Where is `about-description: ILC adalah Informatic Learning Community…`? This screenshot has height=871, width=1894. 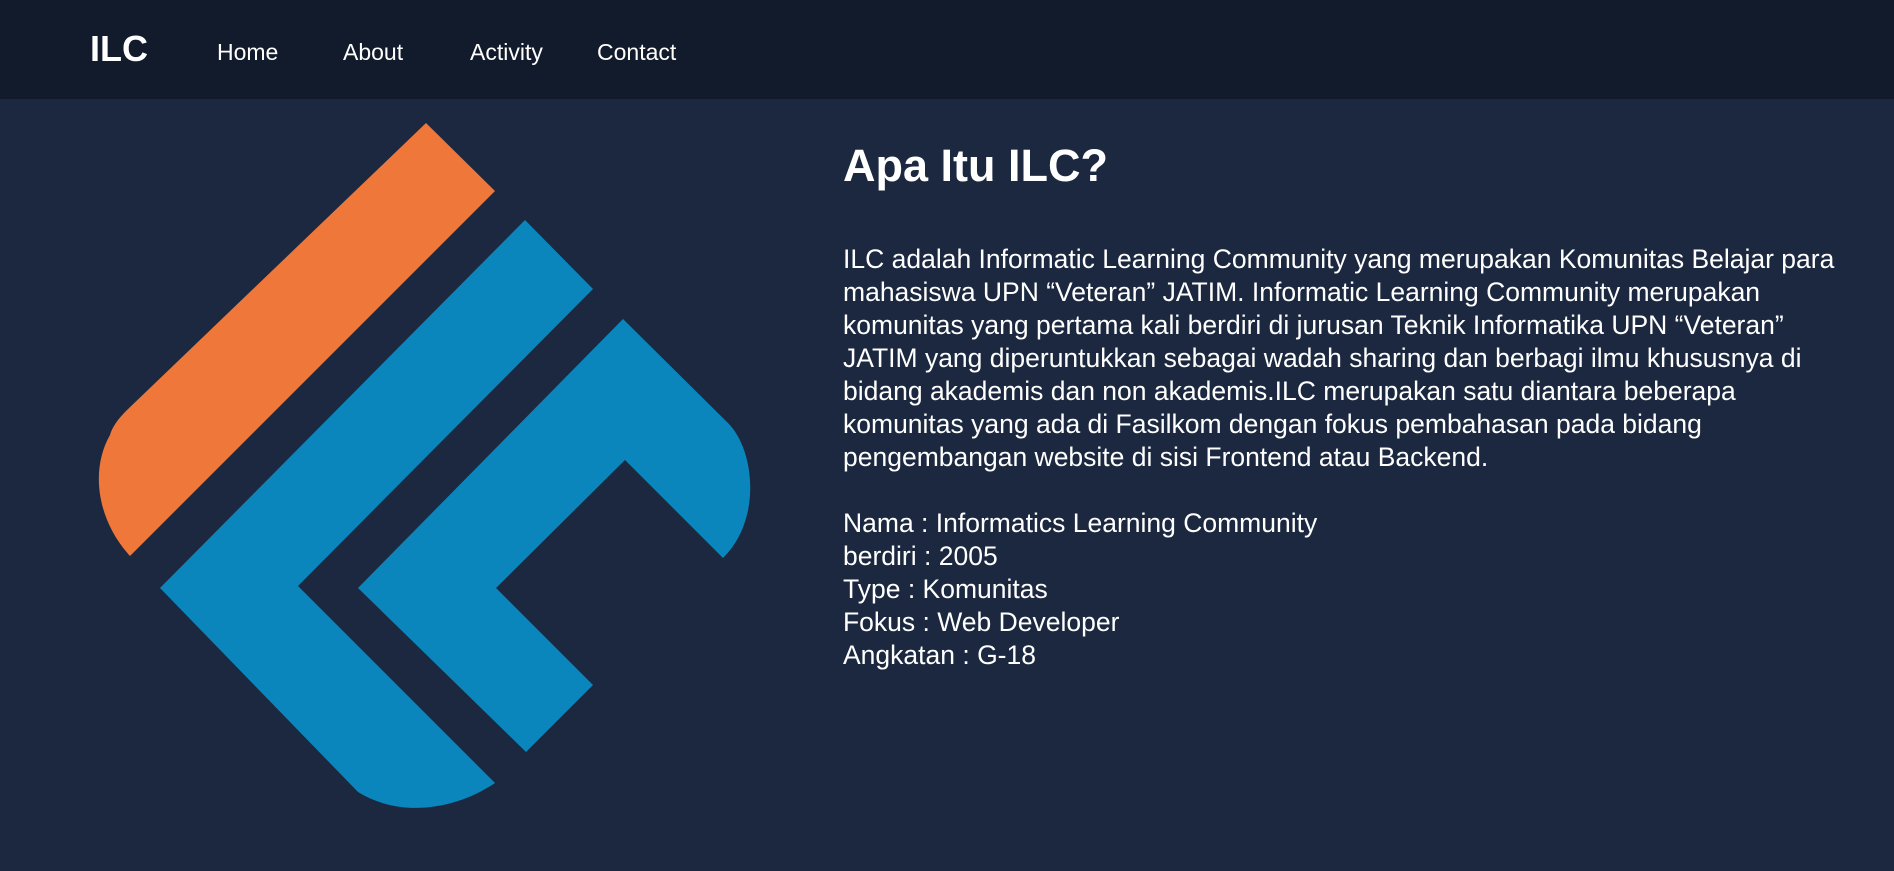 about-description: ILC adalah Informatic Learning Community… is located at coordinates (1339, 358).